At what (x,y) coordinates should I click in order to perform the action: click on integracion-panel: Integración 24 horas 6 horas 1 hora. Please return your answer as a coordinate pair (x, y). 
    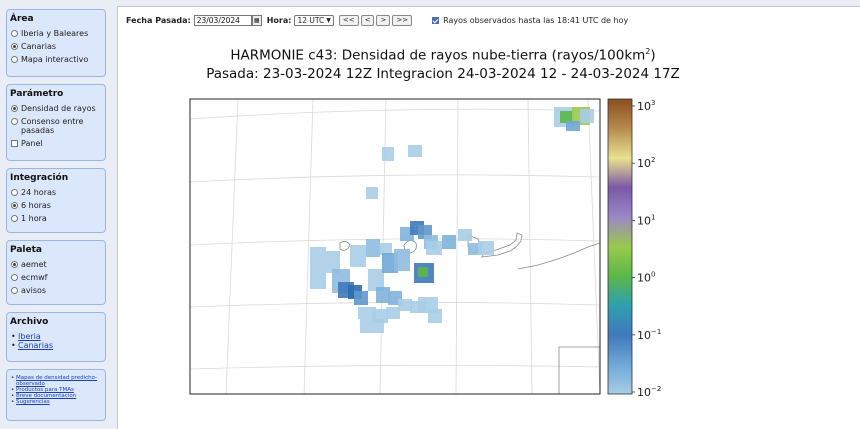
    Looking at the image, I should click on (56, 200).